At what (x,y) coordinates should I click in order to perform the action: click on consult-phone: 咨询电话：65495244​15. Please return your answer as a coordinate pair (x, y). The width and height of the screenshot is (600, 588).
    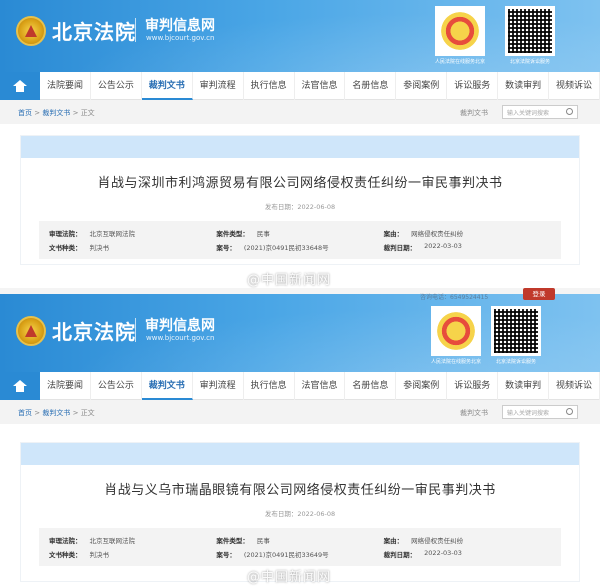
    Looking at the image, I should click on (454, 297).